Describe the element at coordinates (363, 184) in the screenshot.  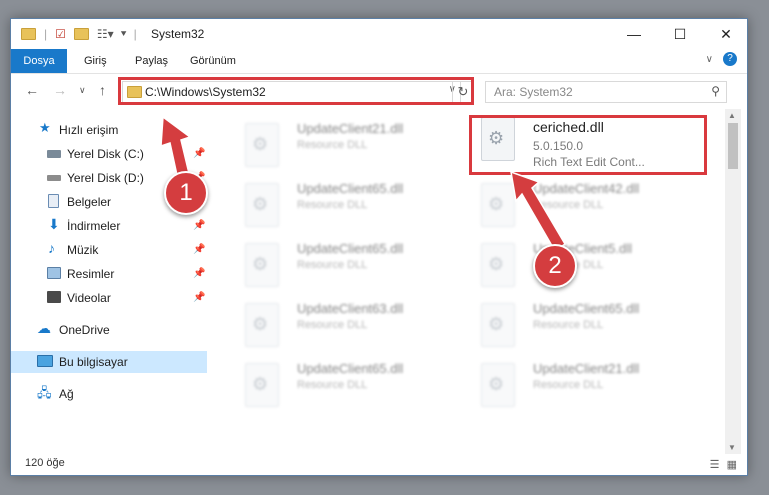
I see `annotation-arrows` at that location.